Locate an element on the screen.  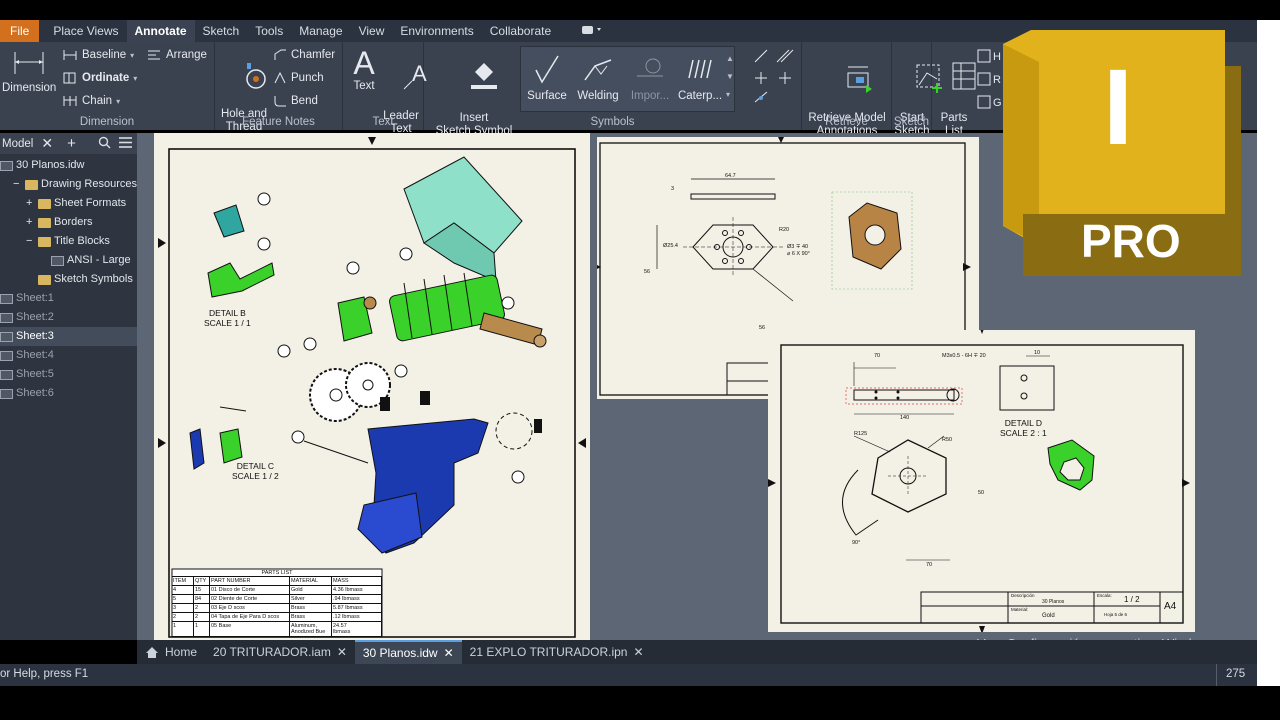
detail-drawing is located at coordinates (979, 481).